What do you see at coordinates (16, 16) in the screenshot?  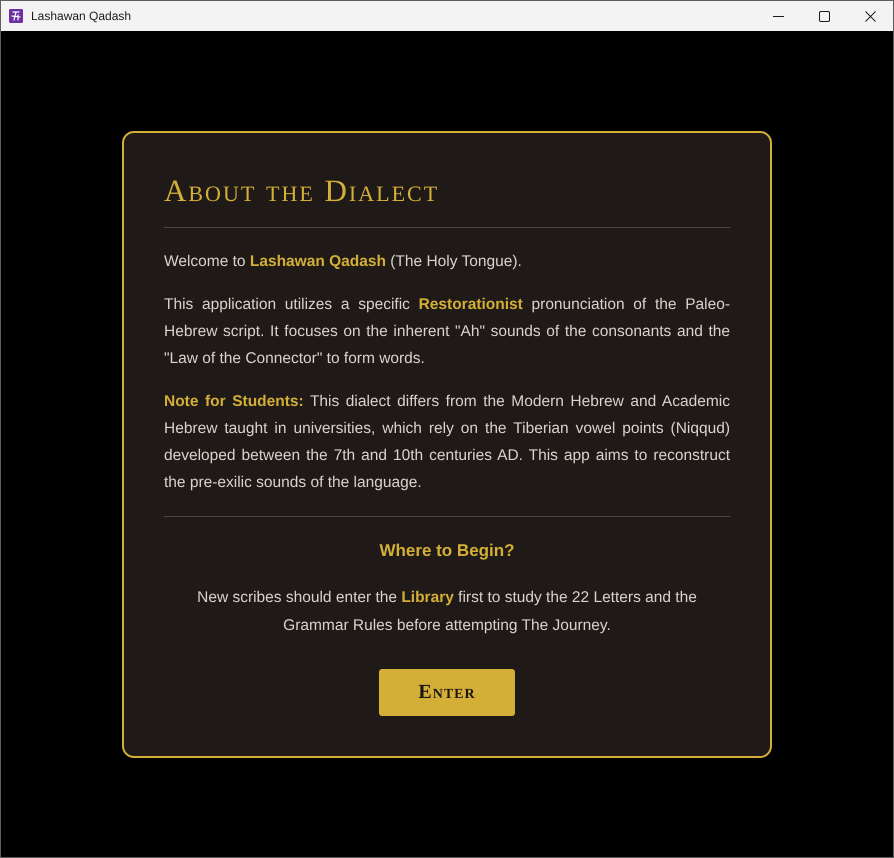 I see `app-icon` at bounding box center [16, 16].